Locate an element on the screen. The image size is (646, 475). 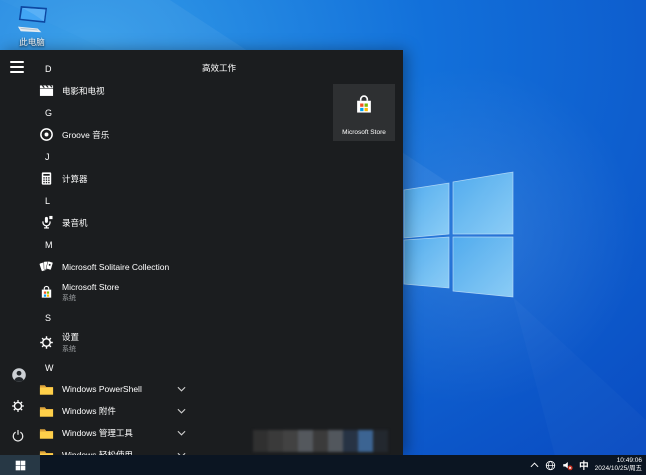
settings-button is located at coordinates (18, 406).